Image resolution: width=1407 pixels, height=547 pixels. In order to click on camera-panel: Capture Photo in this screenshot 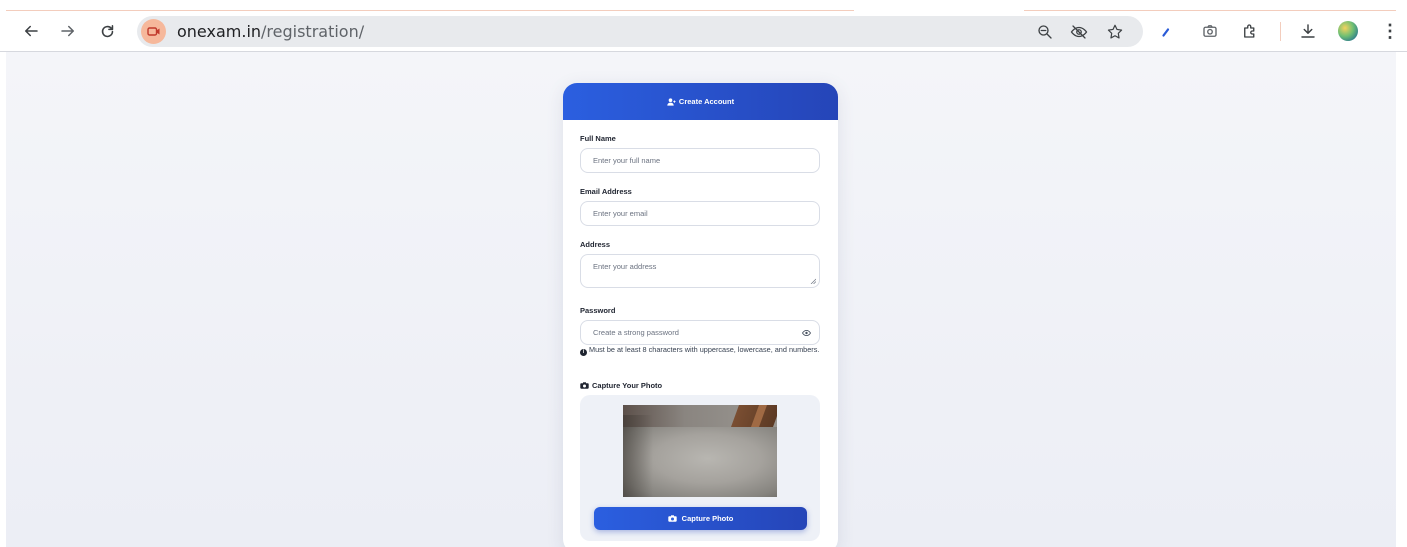, I will do `click(700, 468)`.